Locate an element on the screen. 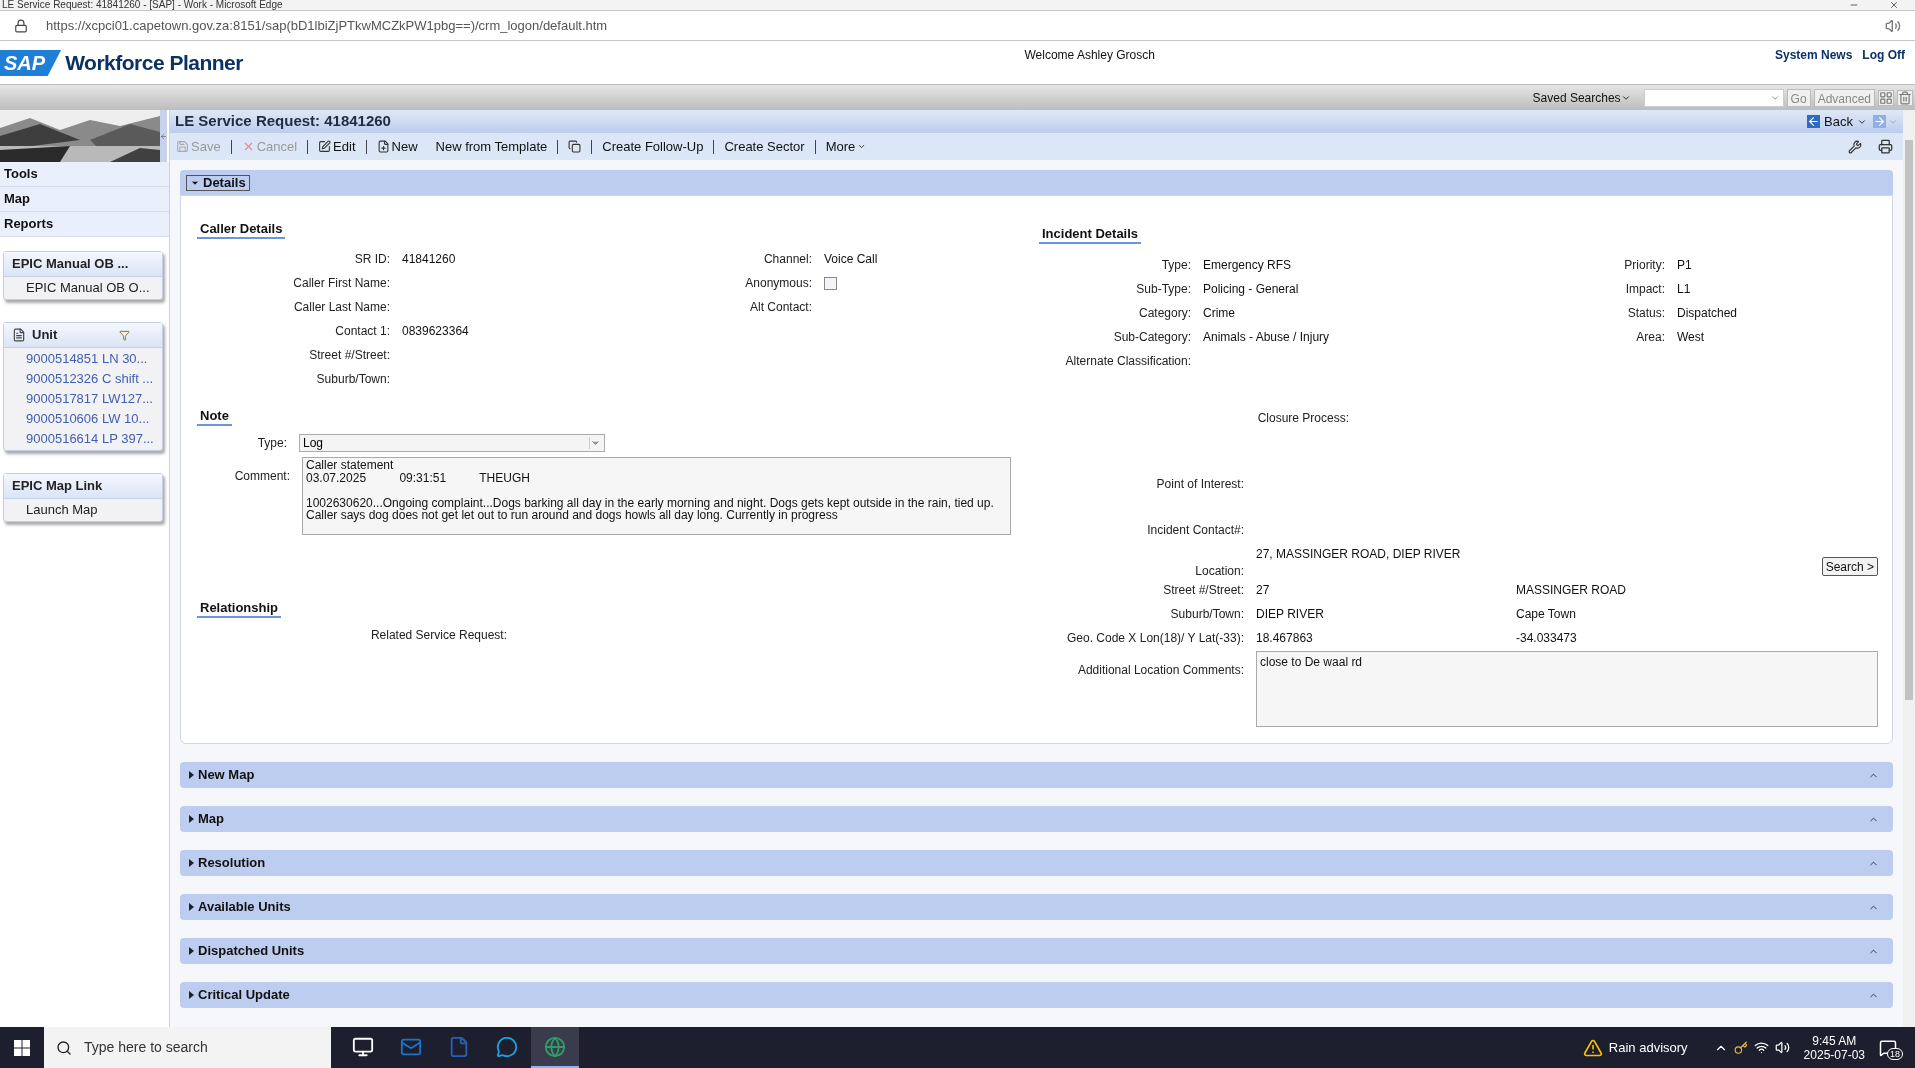  field-label: Channel: is located at coordinates (787, 259).